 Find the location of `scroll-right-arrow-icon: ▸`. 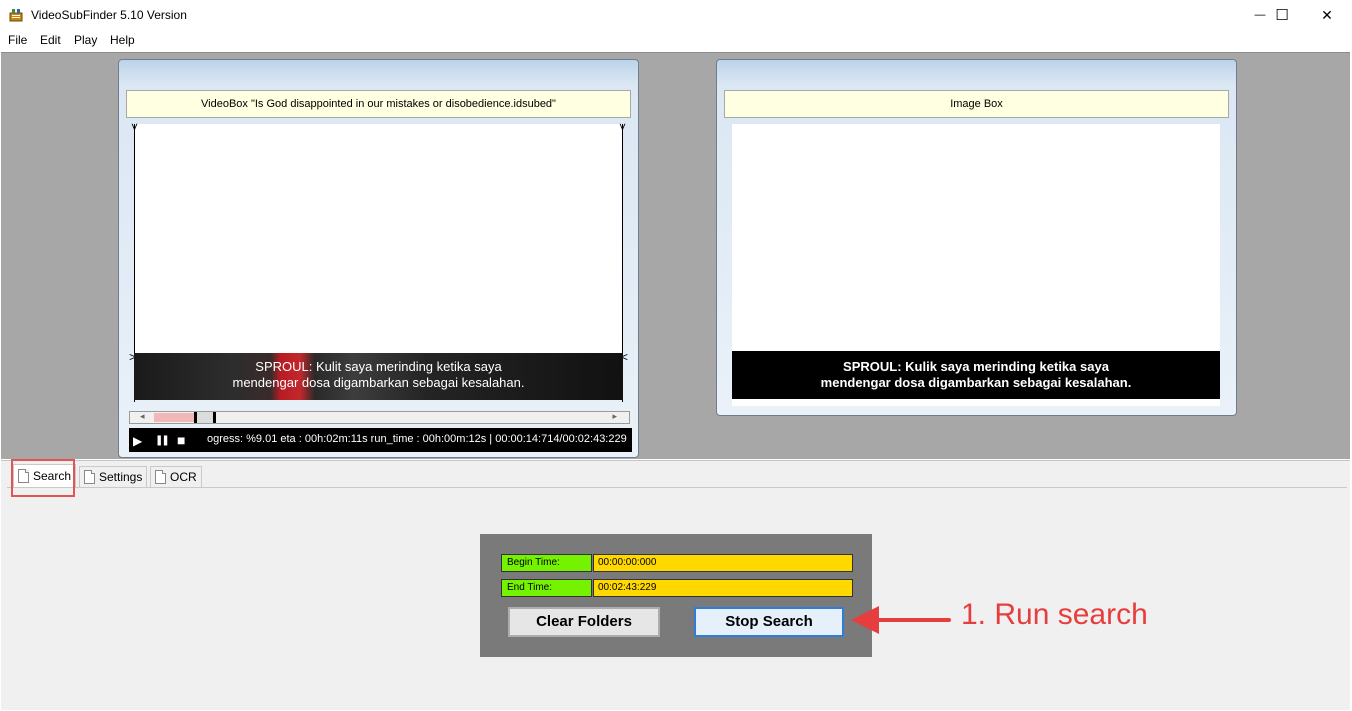

scroll-right-arrow-icon: ▸ is located at coordinates (614, 416).